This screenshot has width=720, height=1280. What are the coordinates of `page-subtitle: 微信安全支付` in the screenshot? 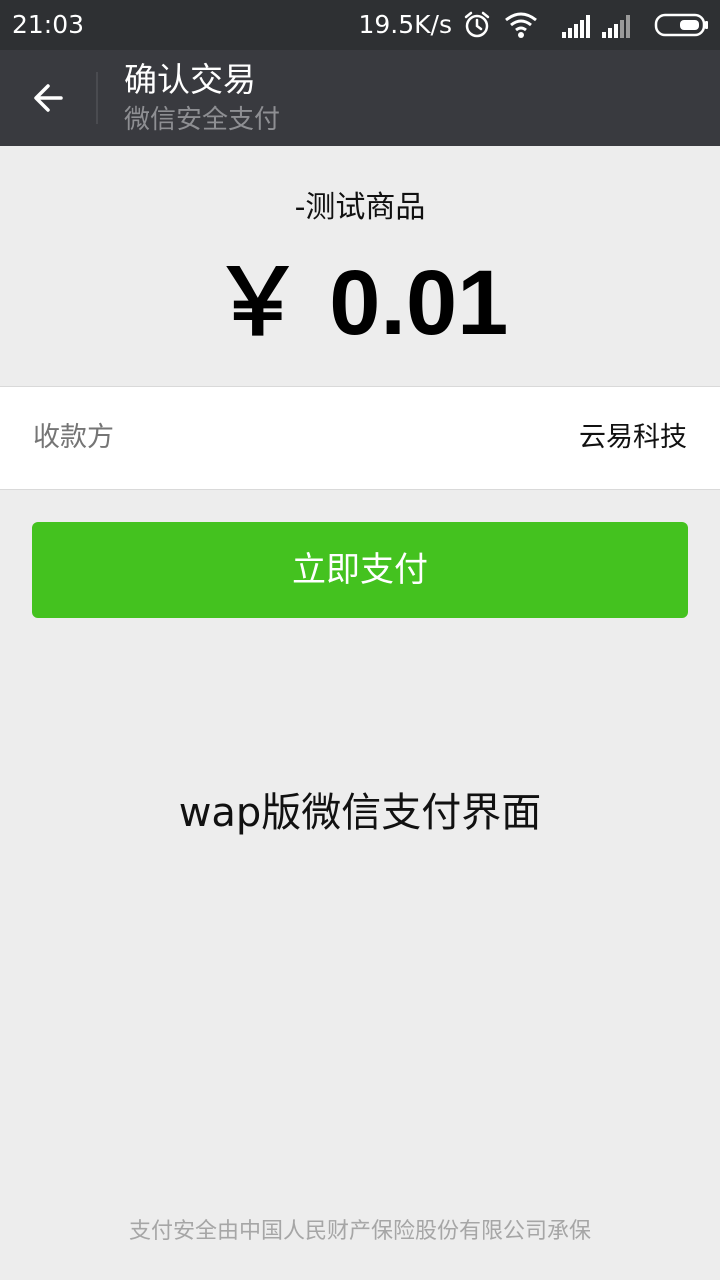 It's located at (202, 120).